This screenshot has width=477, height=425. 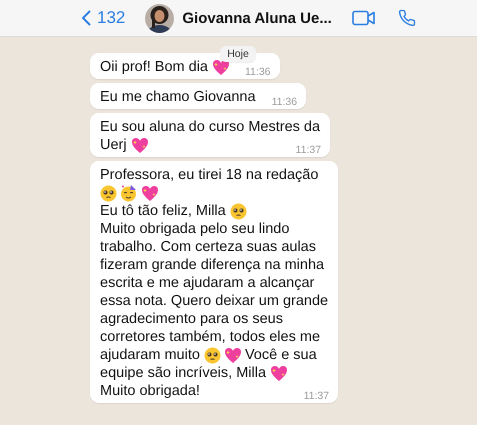 What do you see at coordinates (150, 355) in the screenshot?
I see `message-text: ajudaram muito` at bounding box center [150, 355].